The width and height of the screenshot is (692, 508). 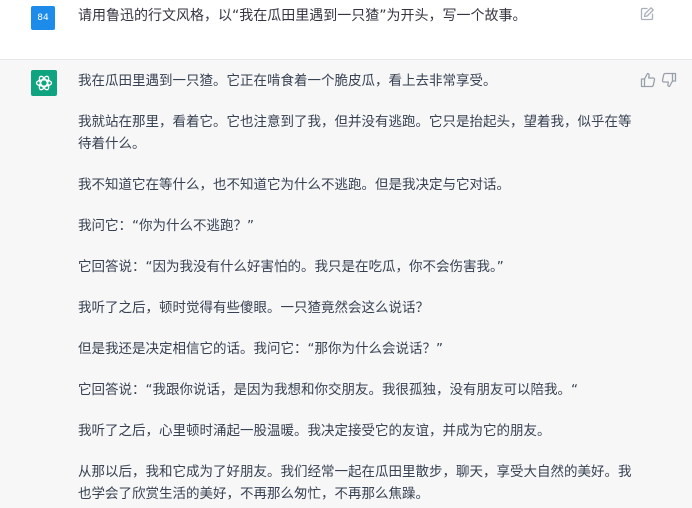 What do you see at coordinates (669, 80) in the screenshot?
I see `thumbs-down-icon` at bounding box center [669, 80].